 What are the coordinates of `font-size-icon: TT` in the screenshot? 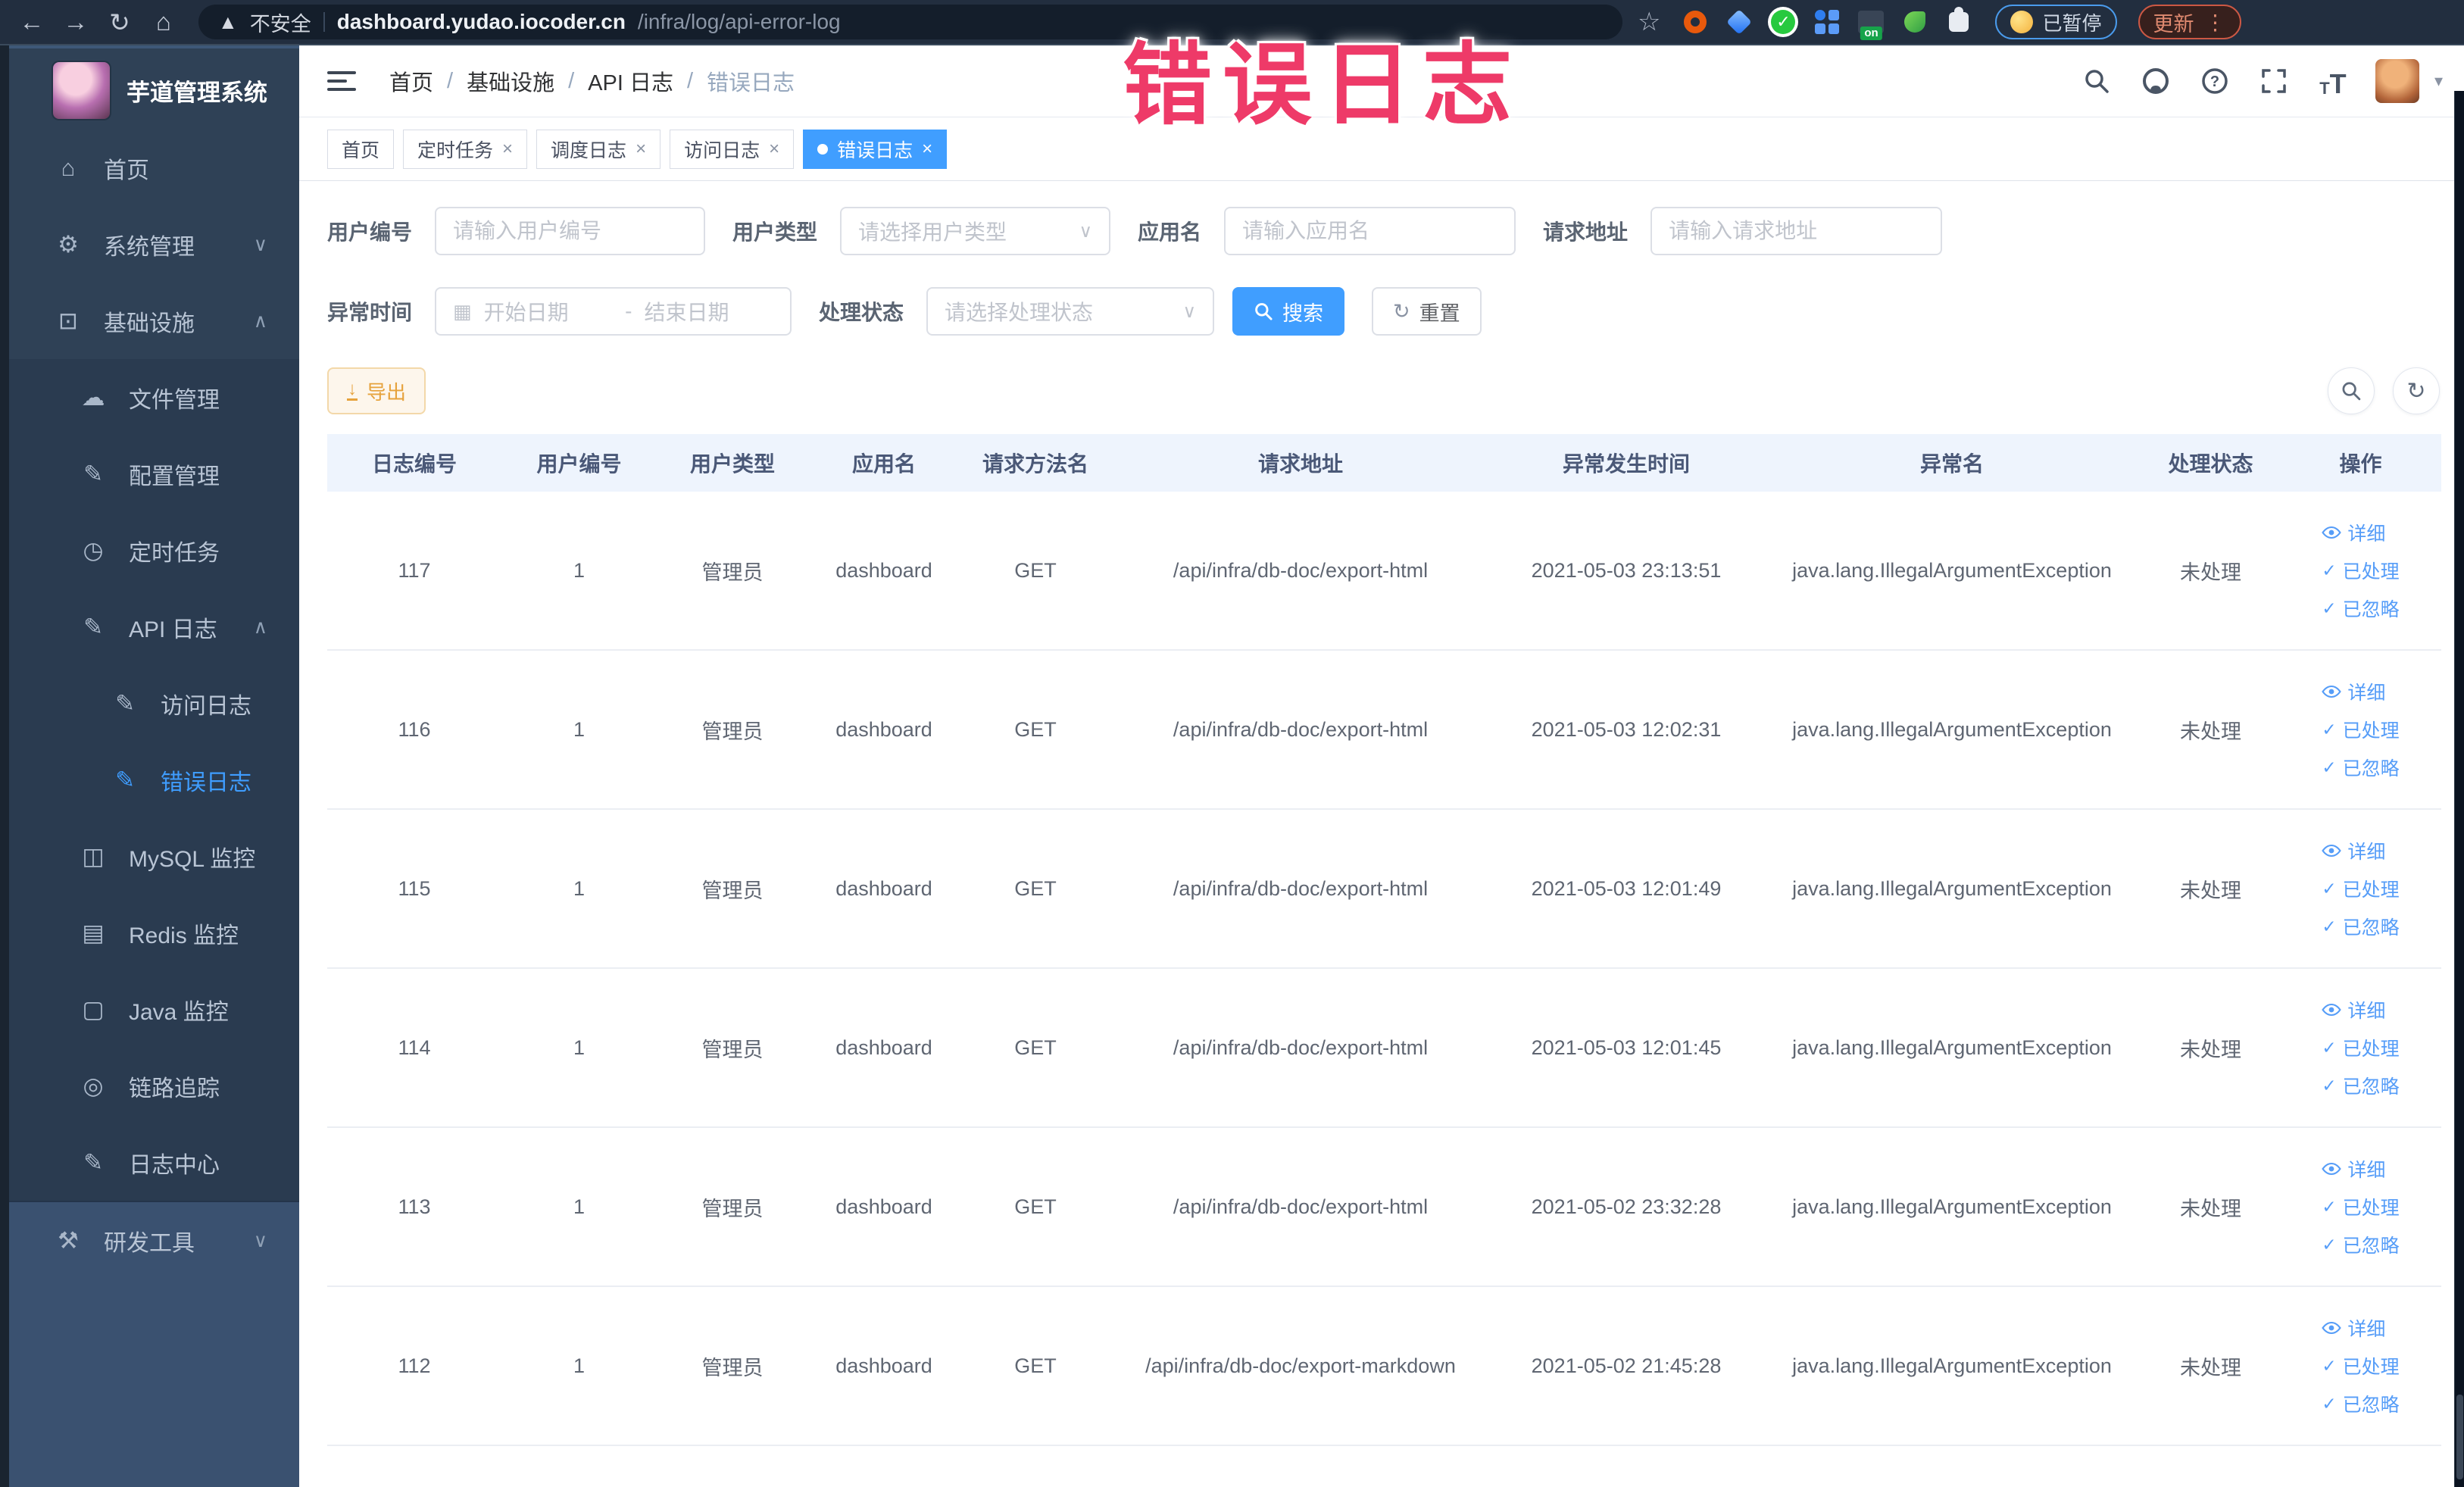 It's located at (2333, 81).